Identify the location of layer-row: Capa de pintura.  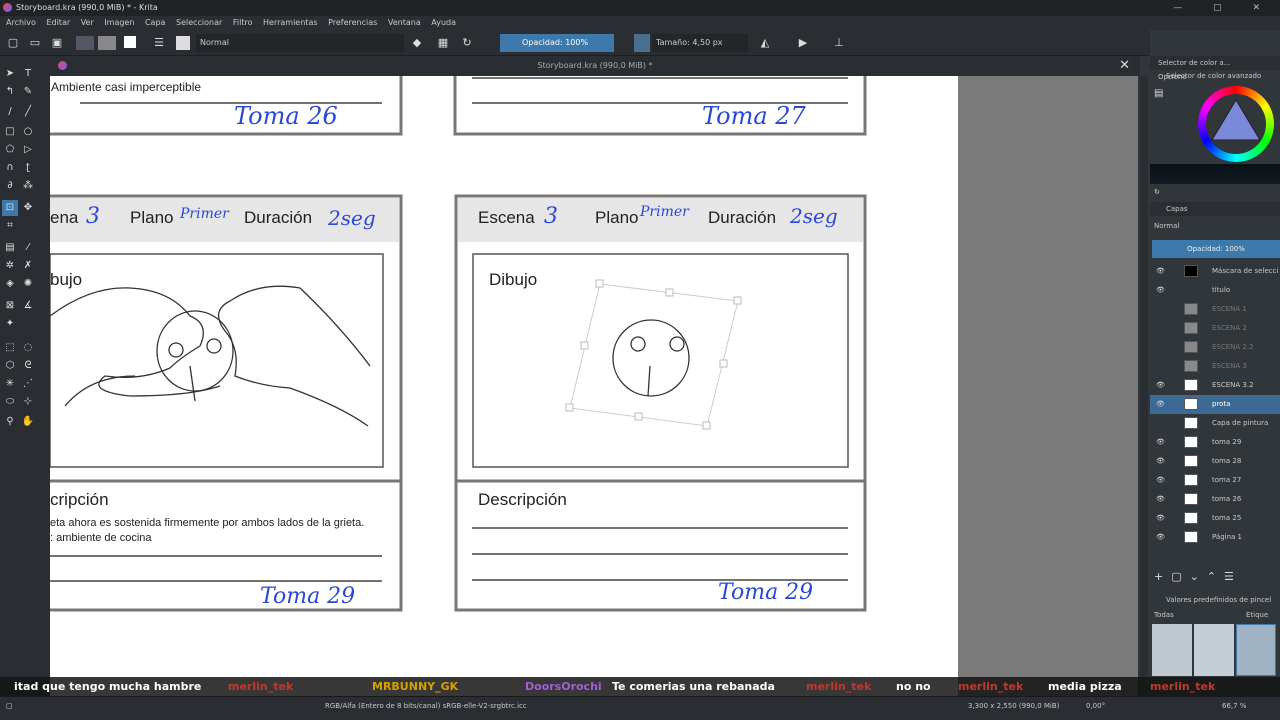
(1215, 423).